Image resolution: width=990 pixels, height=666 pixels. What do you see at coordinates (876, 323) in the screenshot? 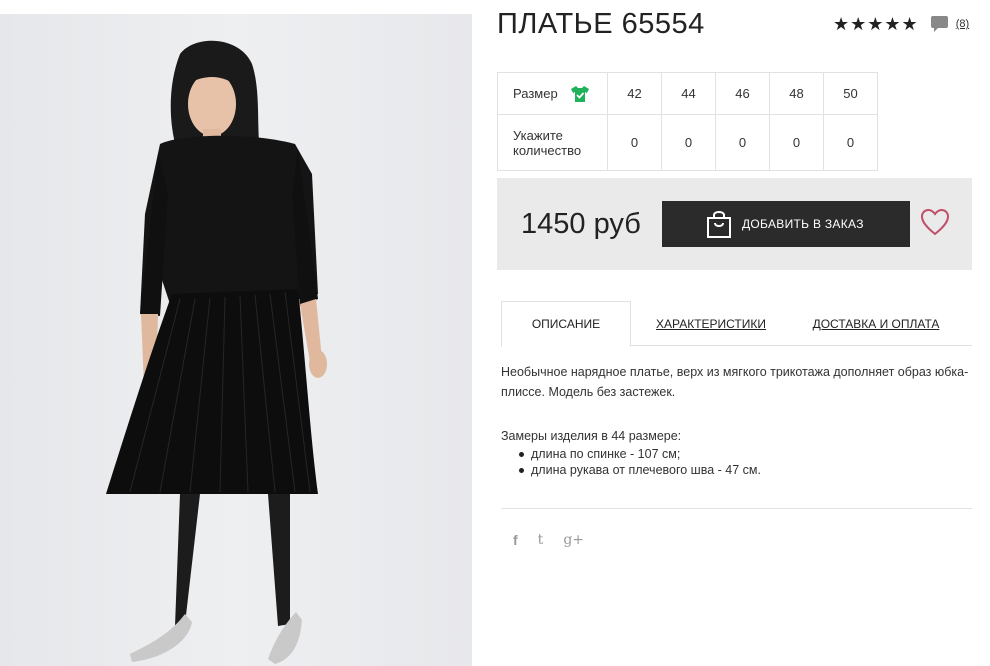
I see `tab-delivery: ДОСТАВКА И ОПЛАТА` at bounding box center [876, 323].